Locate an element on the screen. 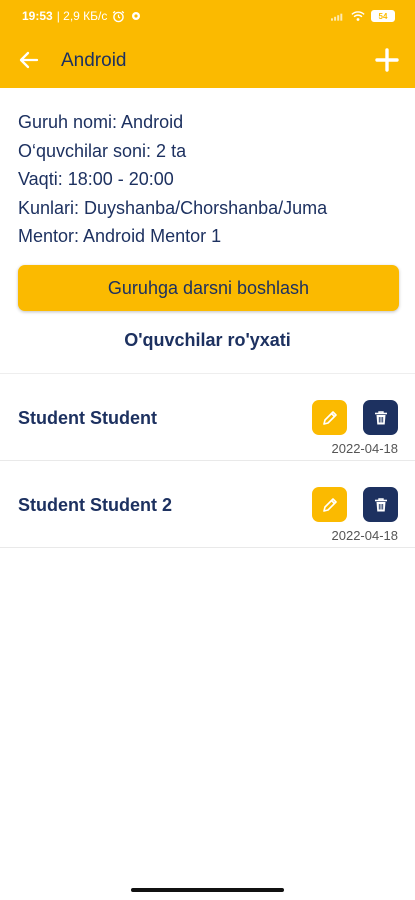  status-bar: 19:53 | 2,9 КБ/с 54 is located at coordinates (207, 16).